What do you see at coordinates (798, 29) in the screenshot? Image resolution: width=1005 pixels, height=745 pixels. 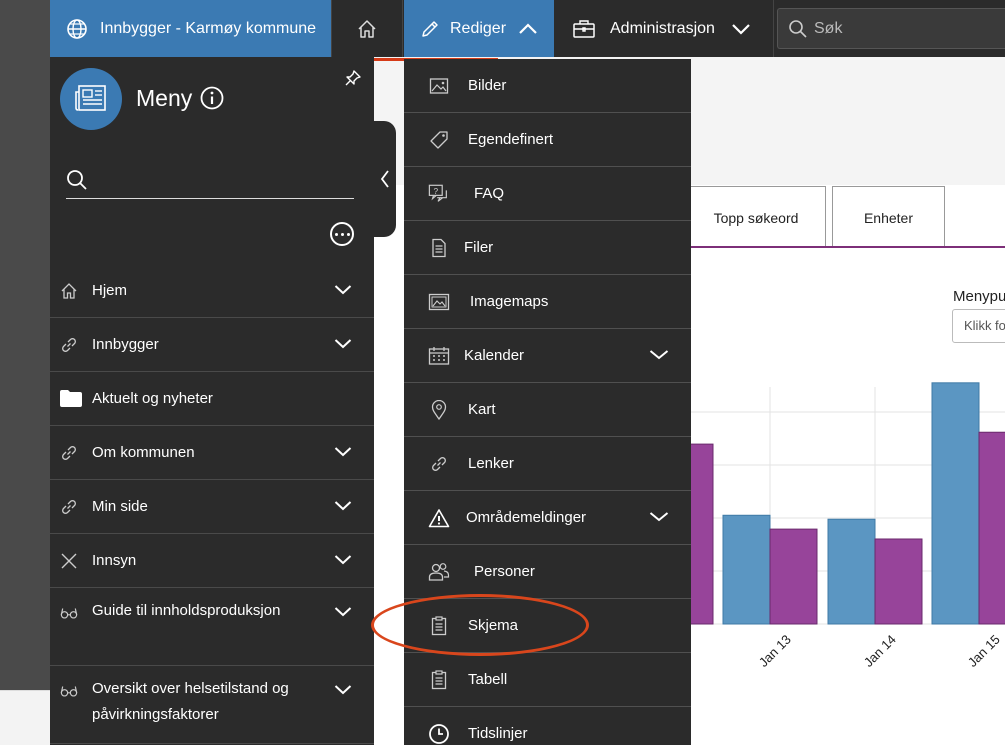 I see `search-icon` at bounding box center [798, 29].